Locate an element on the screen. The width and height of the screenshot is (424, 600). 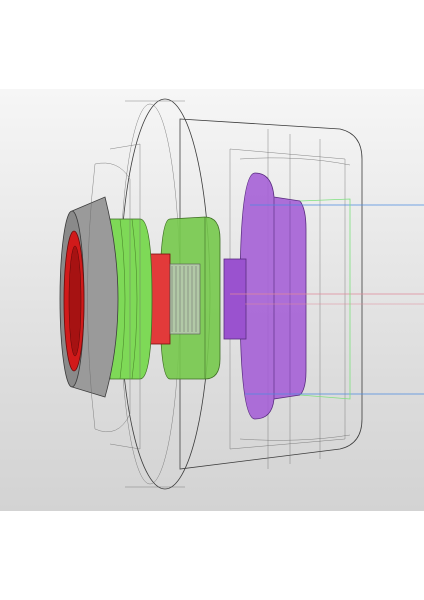
rear-rotor is located at coordinates (265, 296).